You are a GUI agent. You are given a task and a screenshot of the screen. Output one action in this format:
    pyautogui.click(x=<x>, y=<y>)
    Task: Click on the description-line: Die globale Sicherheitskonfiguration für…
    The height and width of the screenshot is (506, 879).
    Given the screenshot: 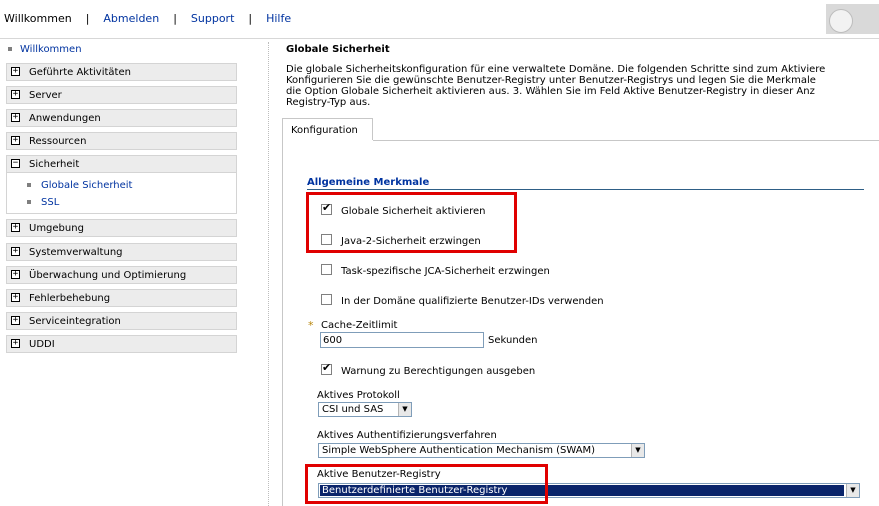 What is the action you would take?
    pyautogui.click(x=556, y=69)
    